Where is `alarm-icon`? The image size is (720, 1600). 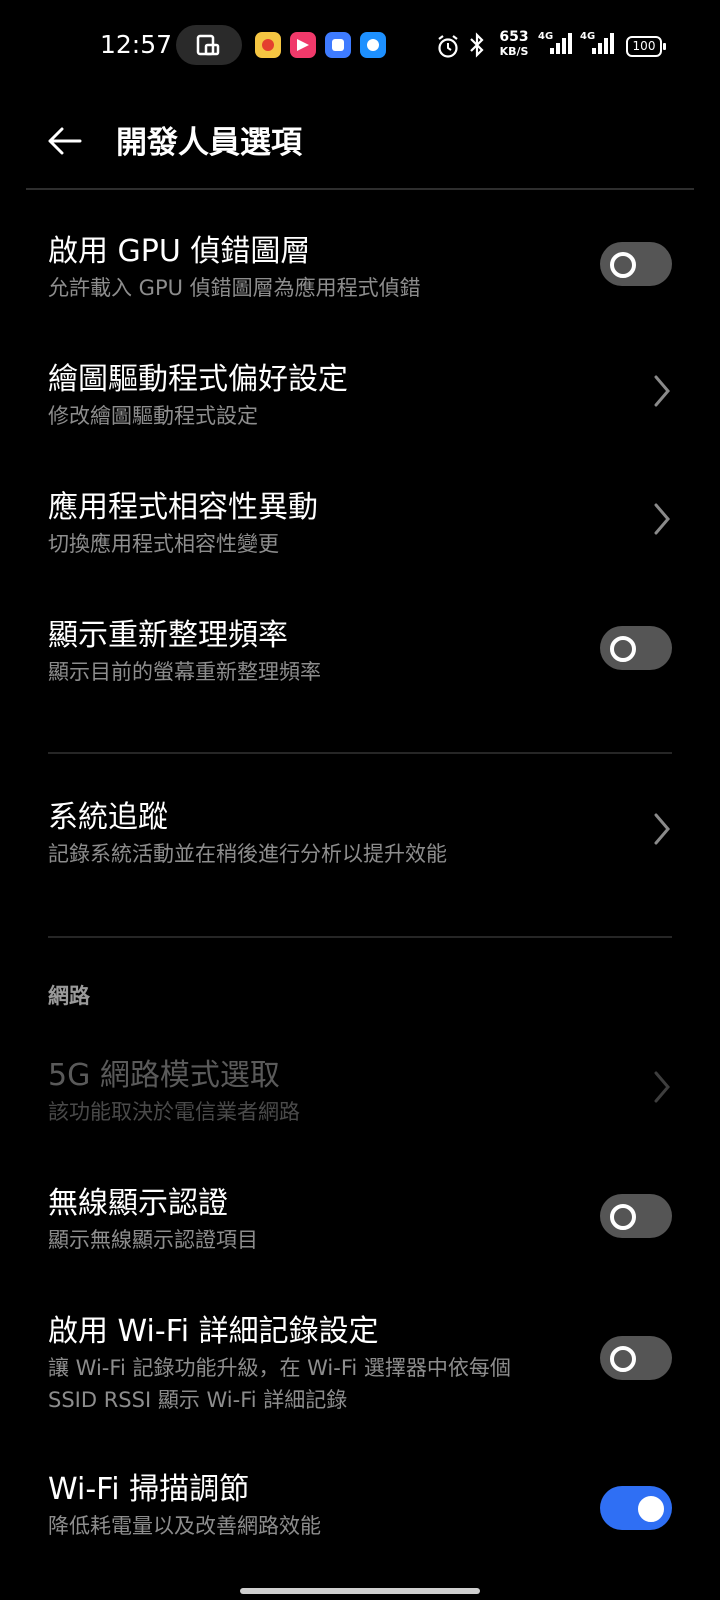
alarm-icon is located at coordinates (448, 46).